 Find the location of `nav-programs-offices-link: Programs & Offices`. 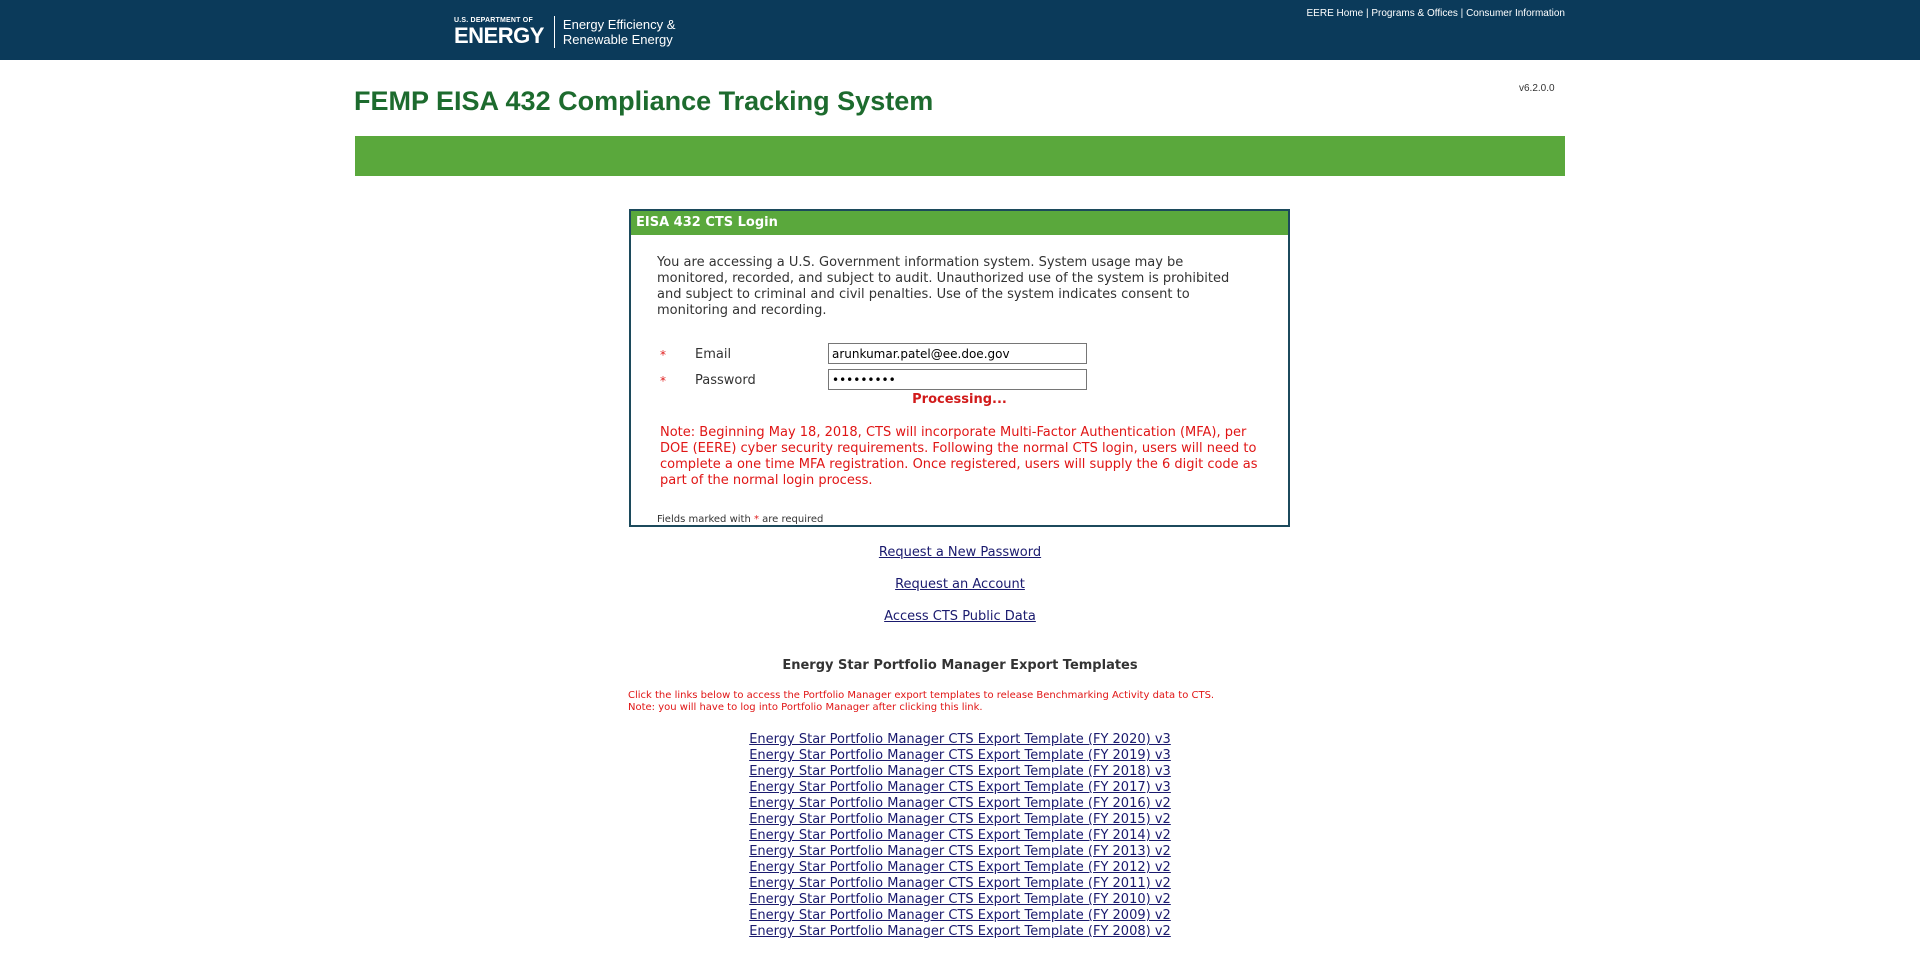

nav-programs-offices-link: Programs & Offices is located at coordinates (1414, 13).